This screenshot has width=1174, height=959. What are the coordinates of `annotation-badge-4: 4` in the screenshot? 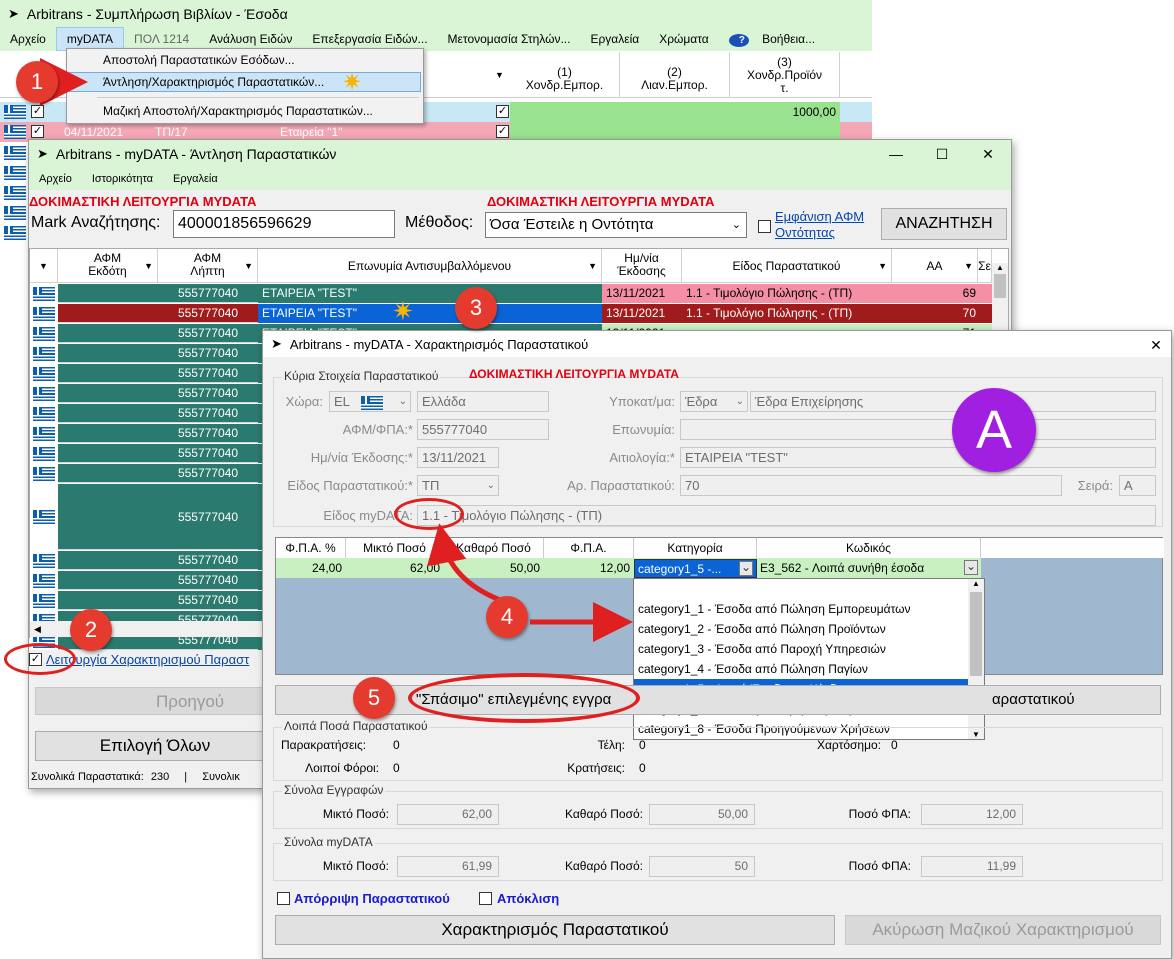 It's located at (507, 617).